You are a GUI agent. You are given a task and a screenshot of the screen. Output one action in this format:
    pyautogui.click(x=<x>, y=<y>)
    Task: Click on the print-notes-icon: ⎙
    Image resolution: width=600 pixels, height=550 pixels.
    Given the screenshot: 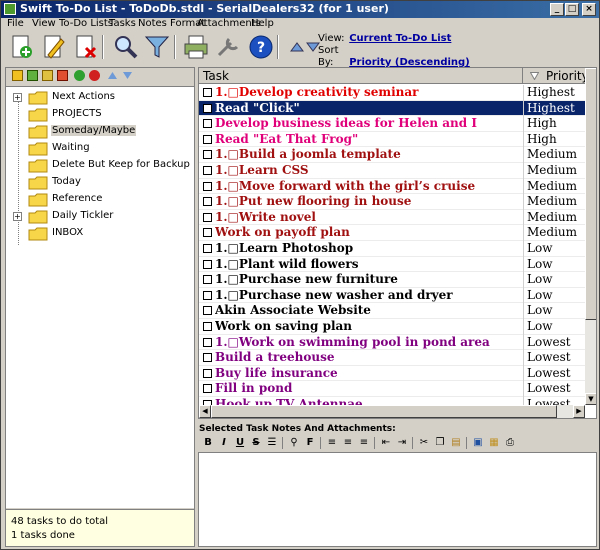 What is the action you would take?
    pyautogui.click(x=510, y=443)
    